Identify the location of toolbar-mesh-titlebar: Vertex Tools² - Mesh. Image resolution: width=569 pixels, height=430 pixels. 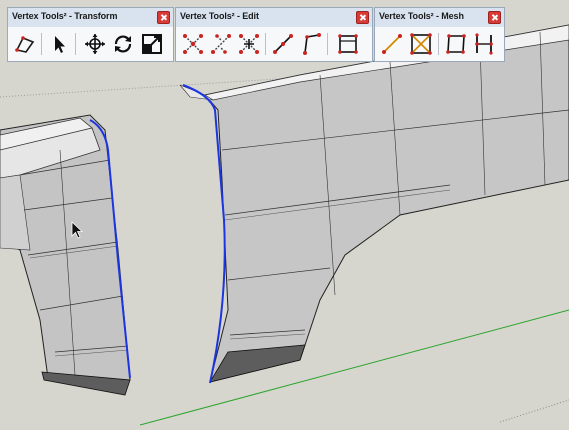
(439, 18).